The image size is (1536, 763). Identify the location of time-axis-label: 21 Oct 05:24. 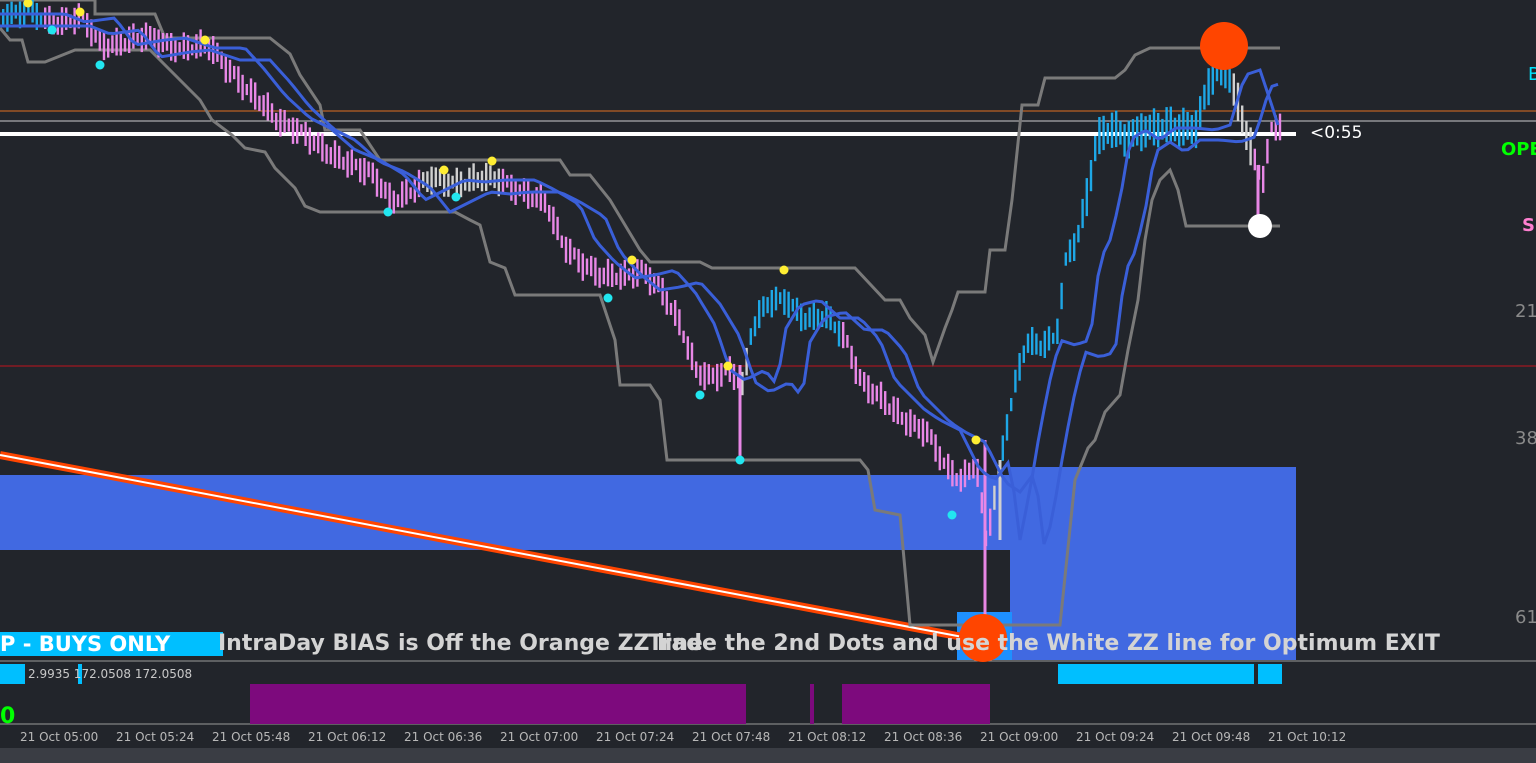
(155, 737).